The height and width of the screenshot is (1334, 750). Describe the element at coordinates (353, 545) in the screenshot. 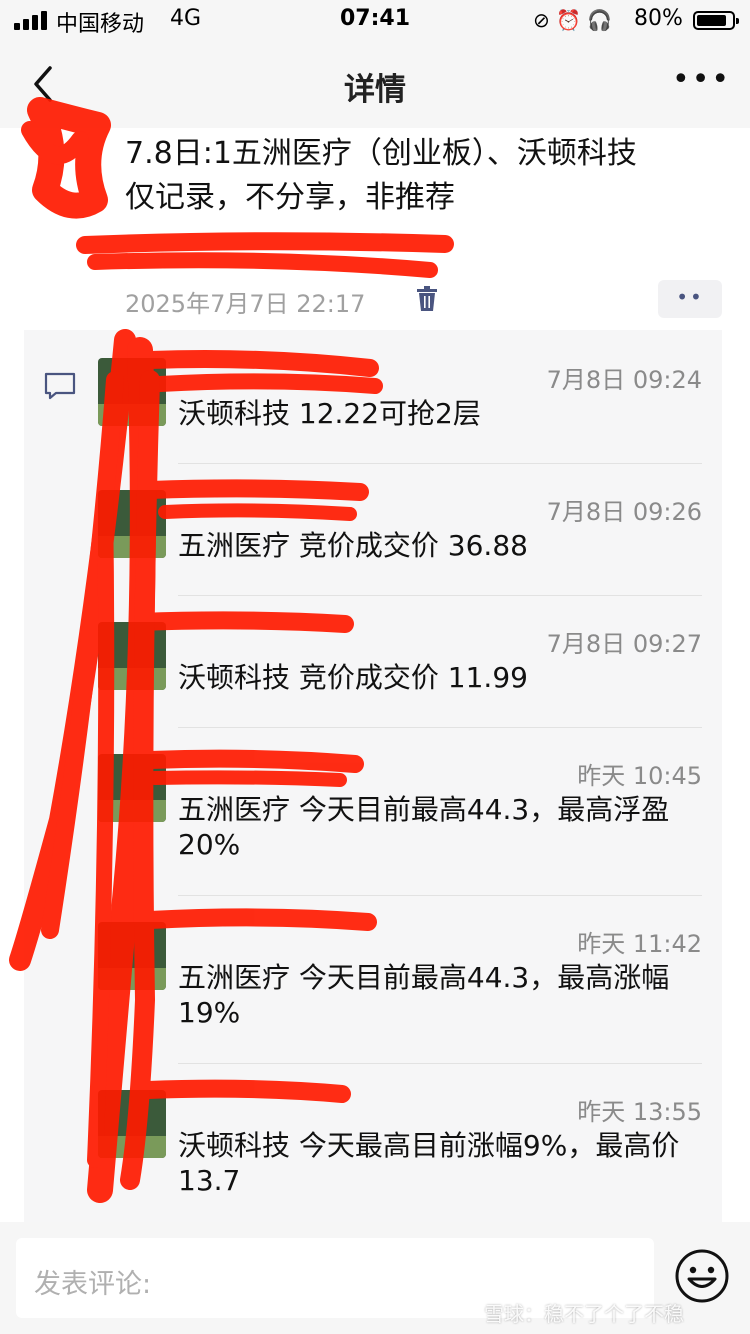

I see `comment-text: 五洲医疗 竞价成交价 36.88` at that location.